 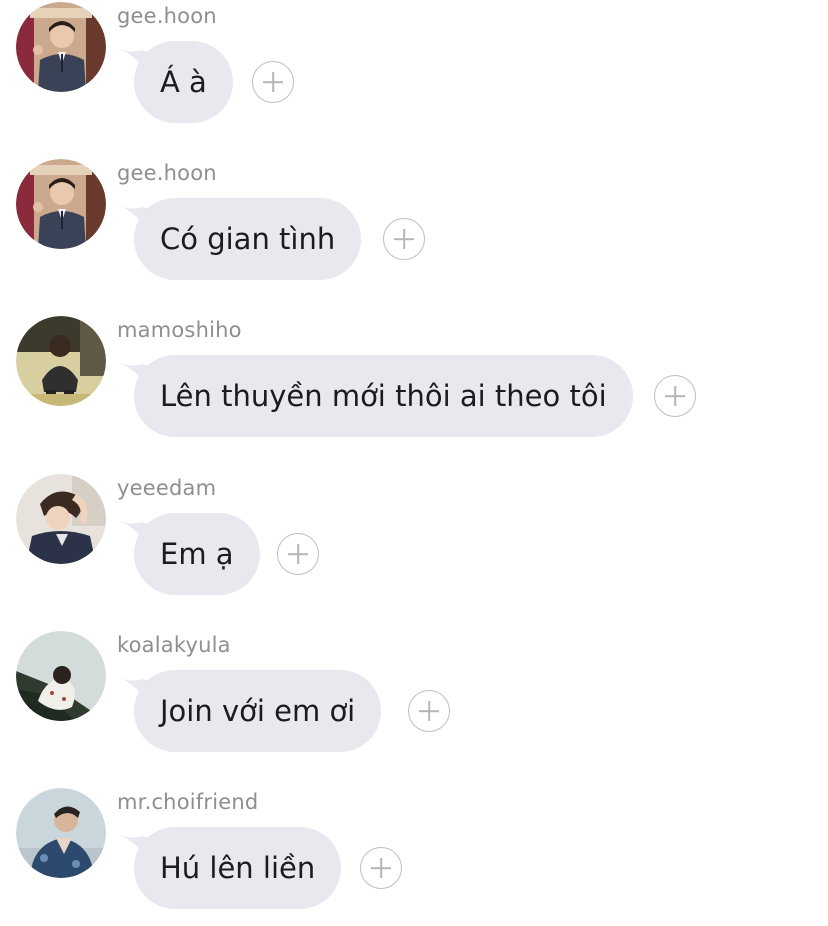 I want to click on message-bubble: Join với em ơi, so click(x=258, y=711).